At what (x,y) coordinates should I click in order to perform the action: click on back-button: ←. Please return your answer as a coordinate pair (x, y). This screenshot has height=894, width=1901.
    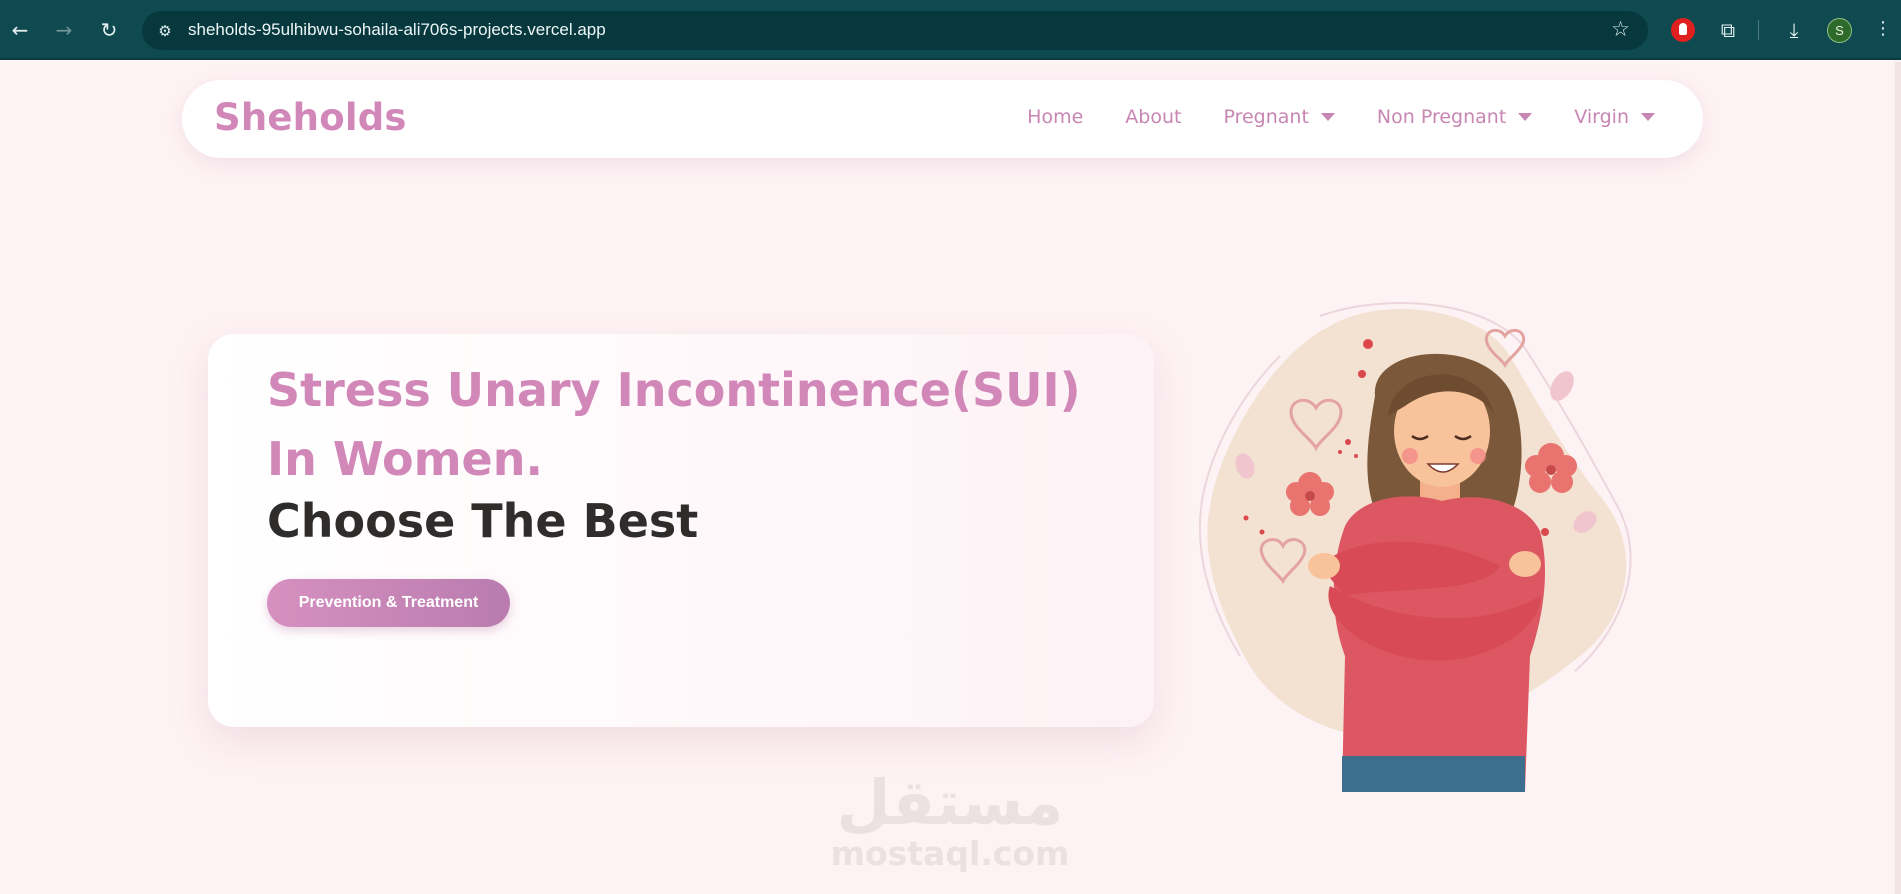
    Looking at the image, I should click on (20, 30).